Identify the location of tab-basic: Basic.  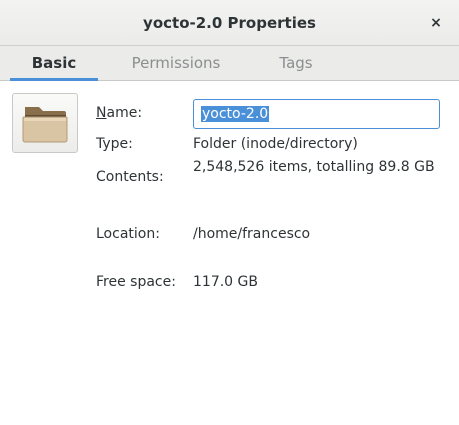
(54, 63).